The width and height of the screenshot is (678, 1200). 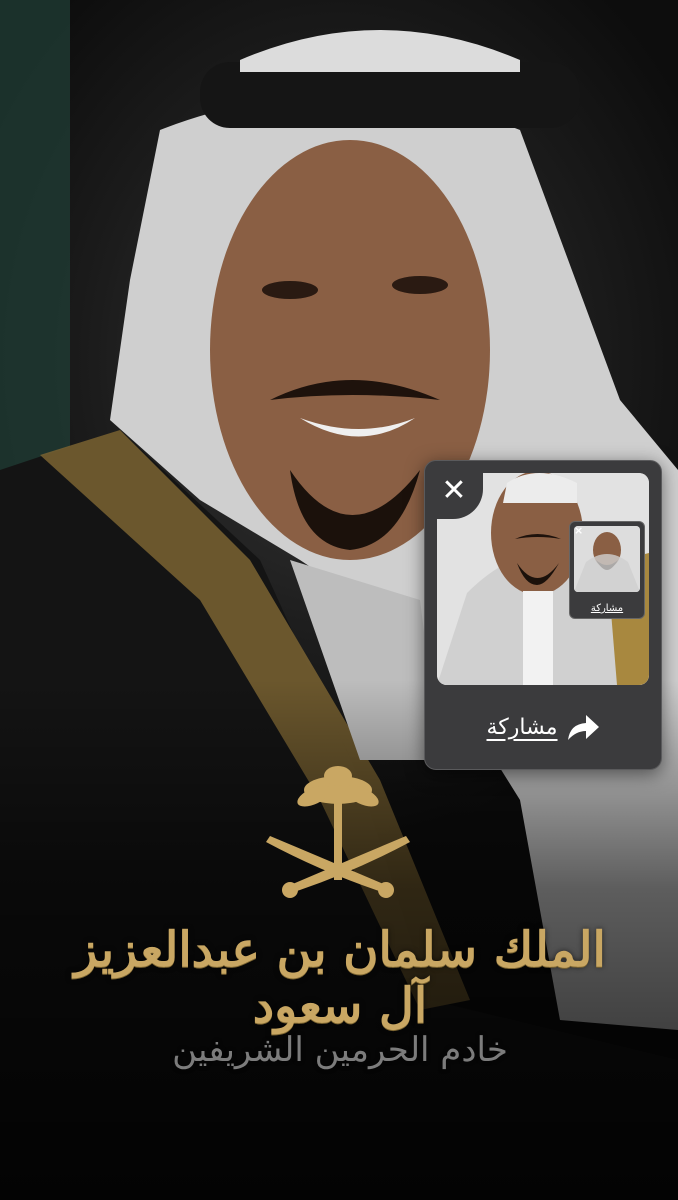 I want to click on share-button: مشاركة, so click(x=543, y=727).